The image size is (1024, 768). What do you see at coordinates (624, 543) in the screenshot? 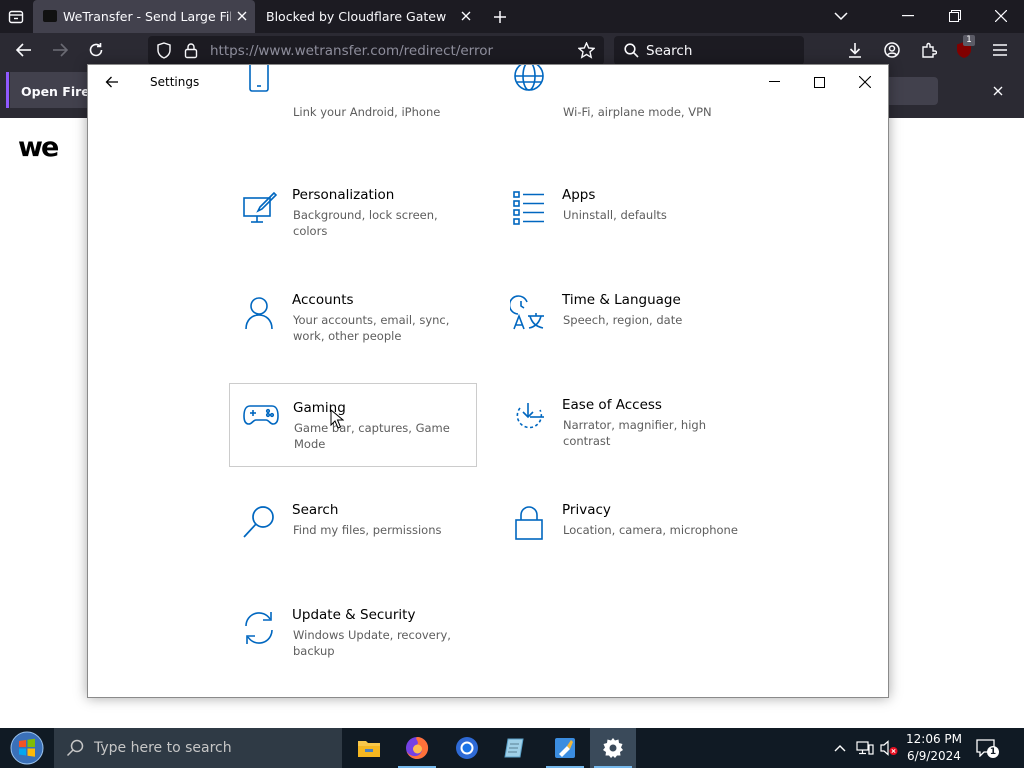
I see `settings-tile-privacy: Privacy Location, camera, microphone` at bounding box center [624, 543].